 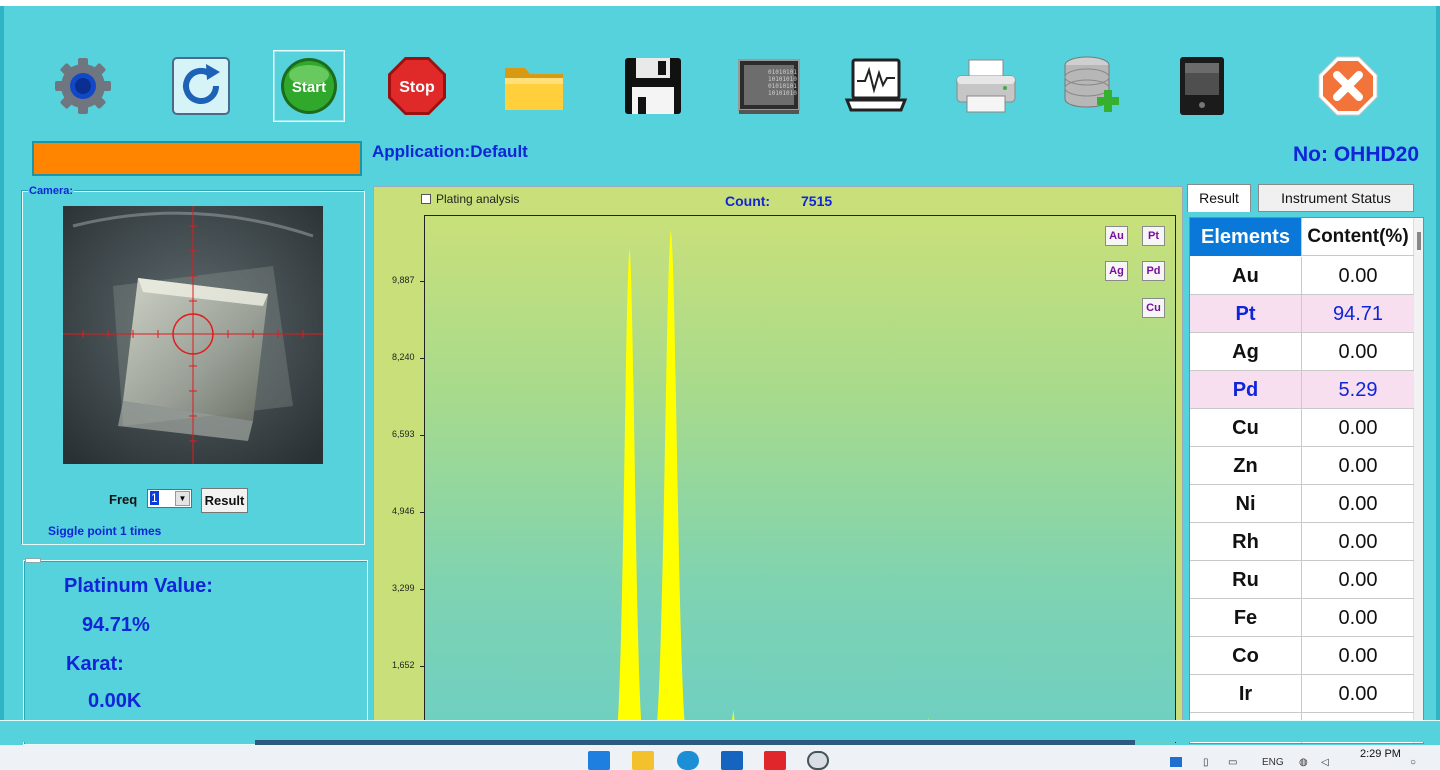 What do you see at coordinates (182, 498) in the screenshot?
I see `chevron-down-icon: ▼` at bounding box center [182, 498].